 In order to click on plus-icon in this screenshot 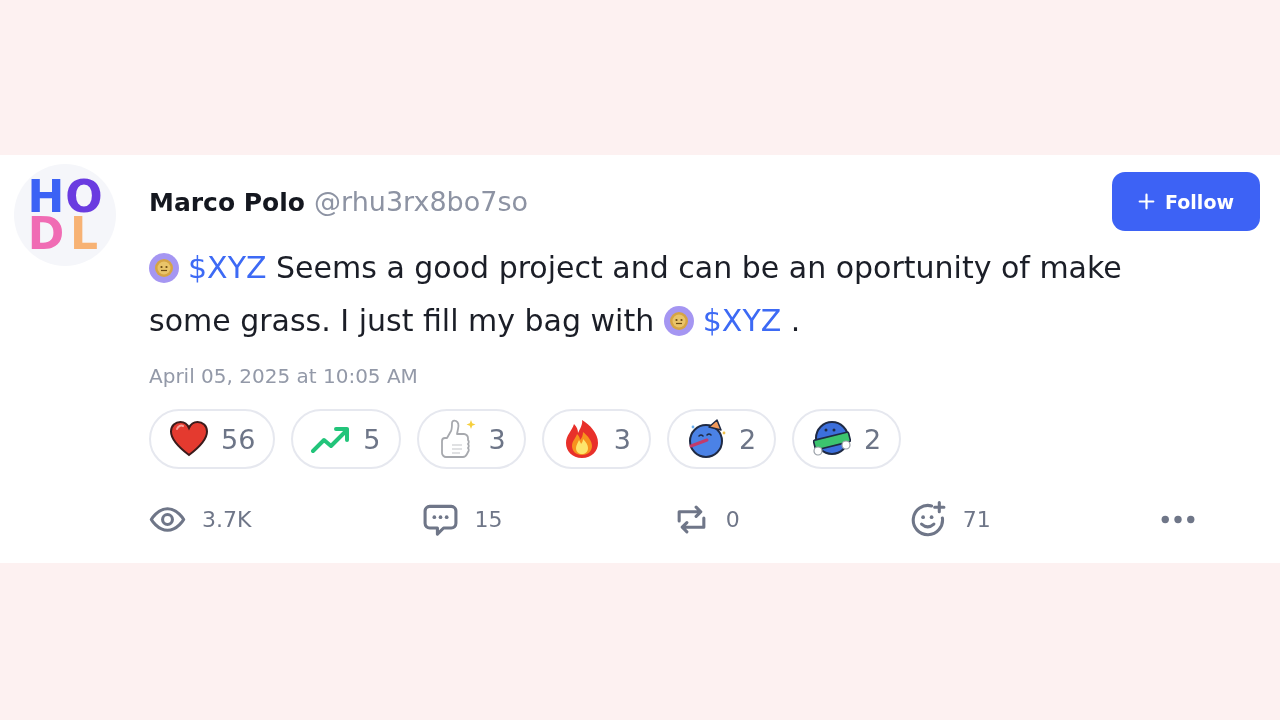, I will do `click(1147, 201)`.